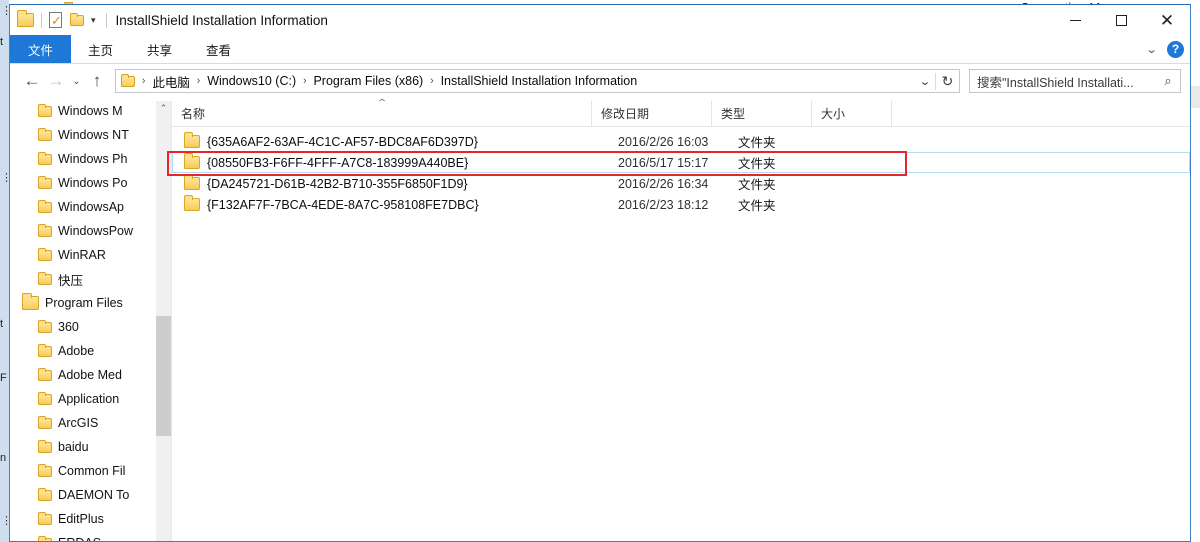  I want to click on chevron-down-icon: ⌄, so click(1151, 49).